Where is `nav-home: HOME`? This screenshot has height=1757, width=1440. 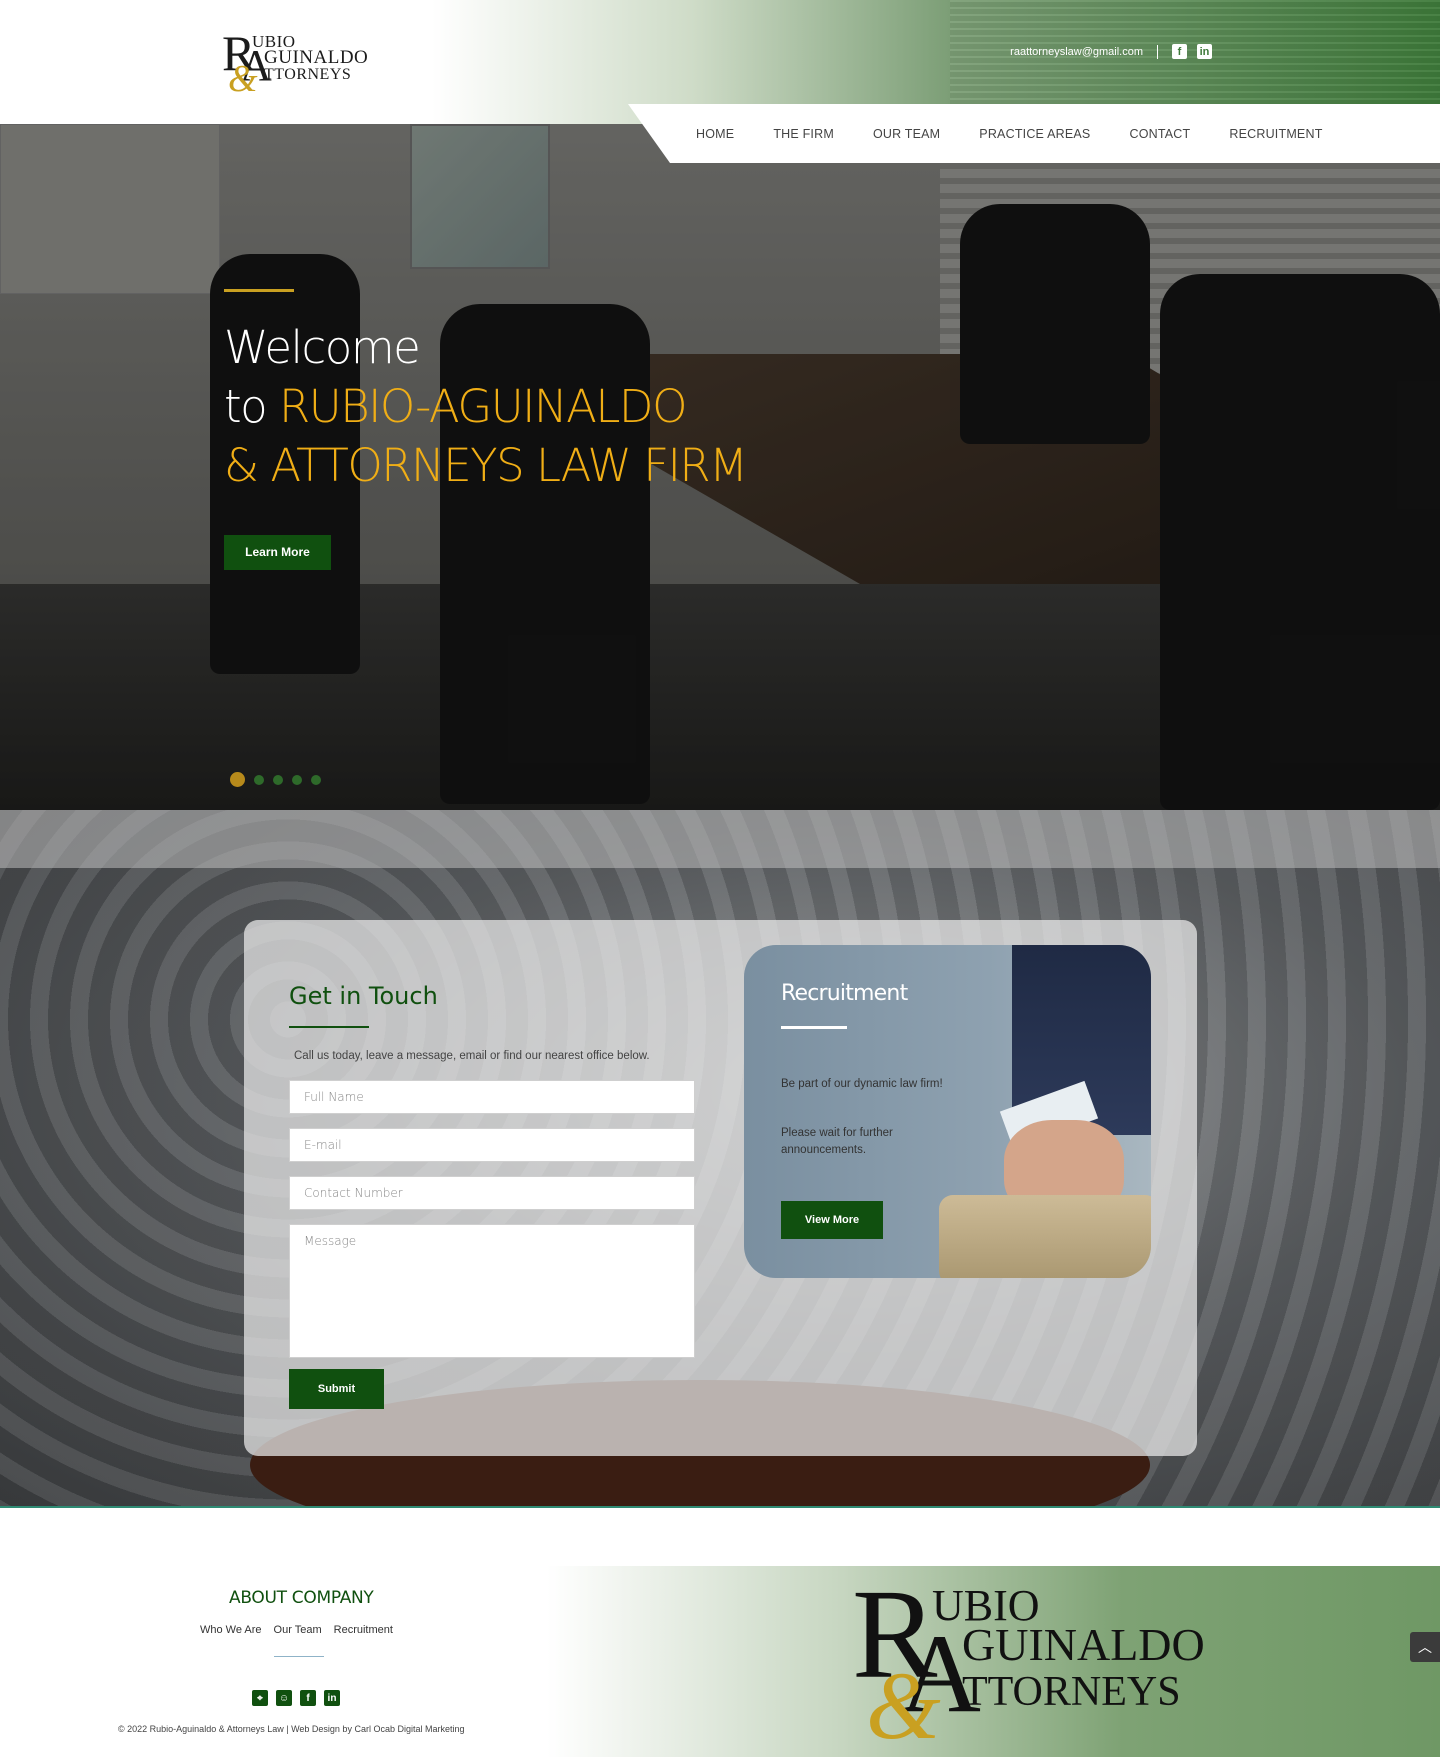
nav-home: HOME is located at coordinates (715, 134).